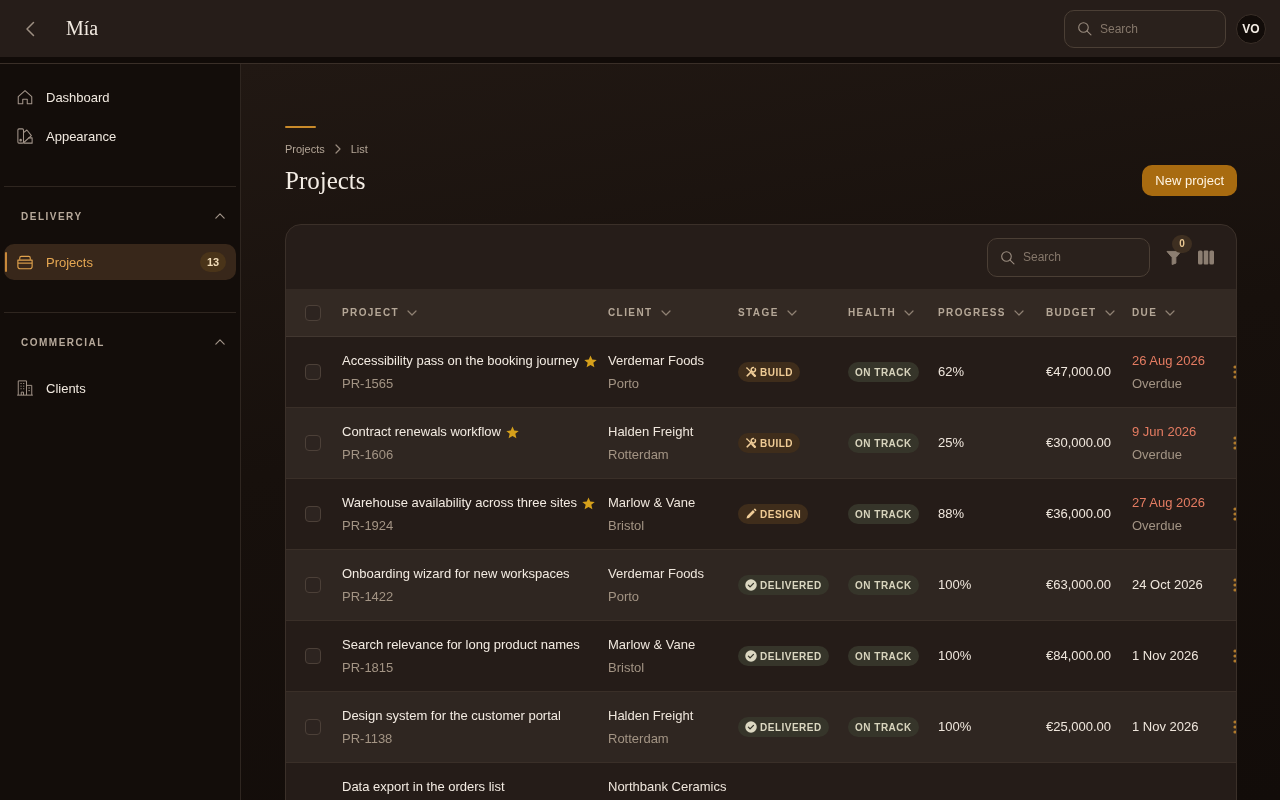  What do you see at coordinates (368, 526) in the screenshot?
I see `project-code: PR-1924` at bounding box center [368, 526].